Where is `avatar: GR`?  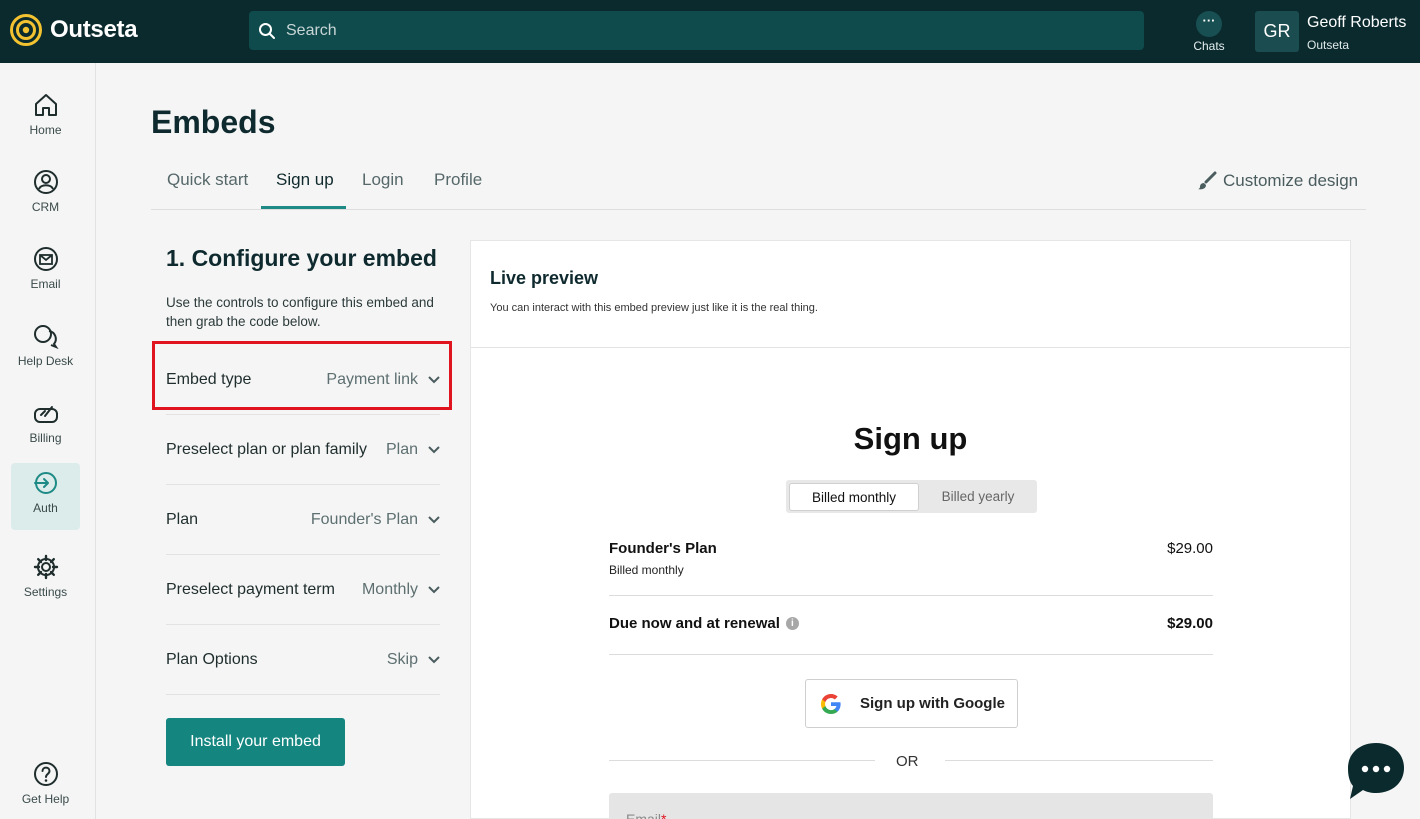 avatar: GR is located at coordinates (1277, 31).